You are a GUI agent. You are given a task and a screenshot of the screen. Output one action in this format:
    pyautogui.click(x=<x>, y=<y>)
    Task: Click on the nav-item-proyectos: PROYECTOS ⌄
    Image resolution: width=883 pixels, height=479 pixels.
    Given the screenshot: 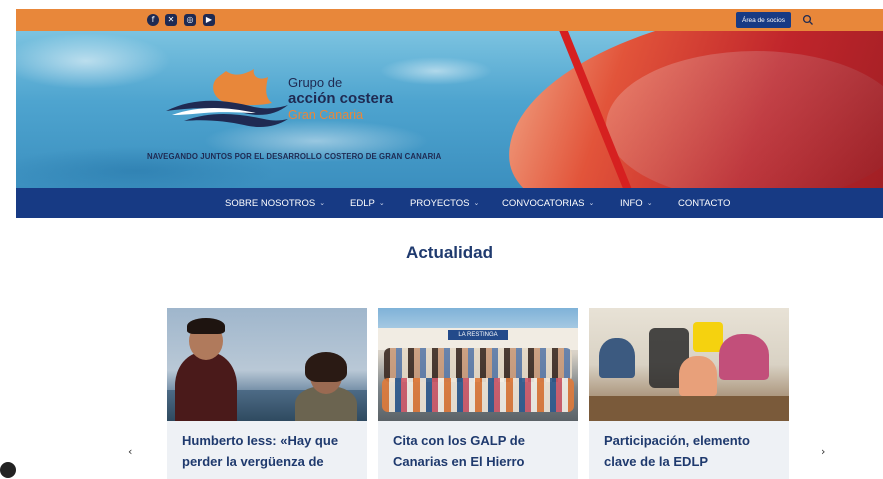 What is the action you would take?
    pyautogui.click(x=444, y=203)
    